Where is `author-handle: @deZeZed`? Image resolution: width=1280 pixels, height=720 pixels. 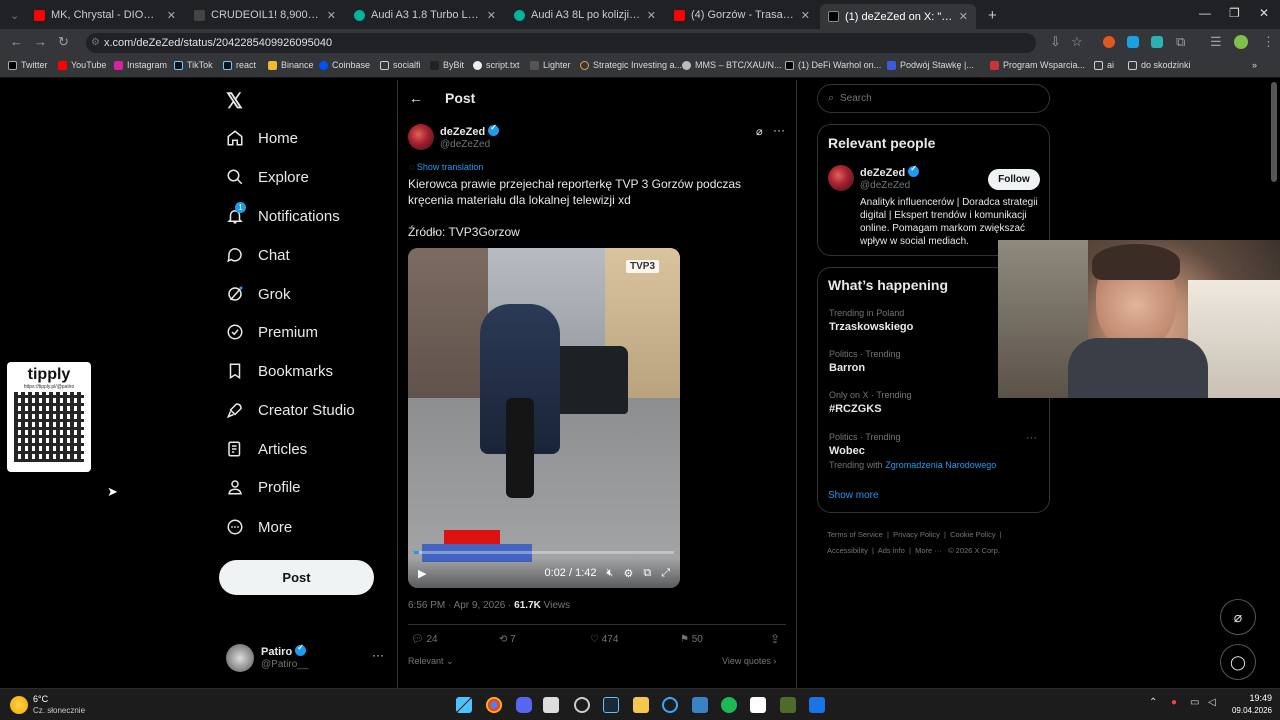
author-handle: @deZeZed is located at coordinates (465, 144).